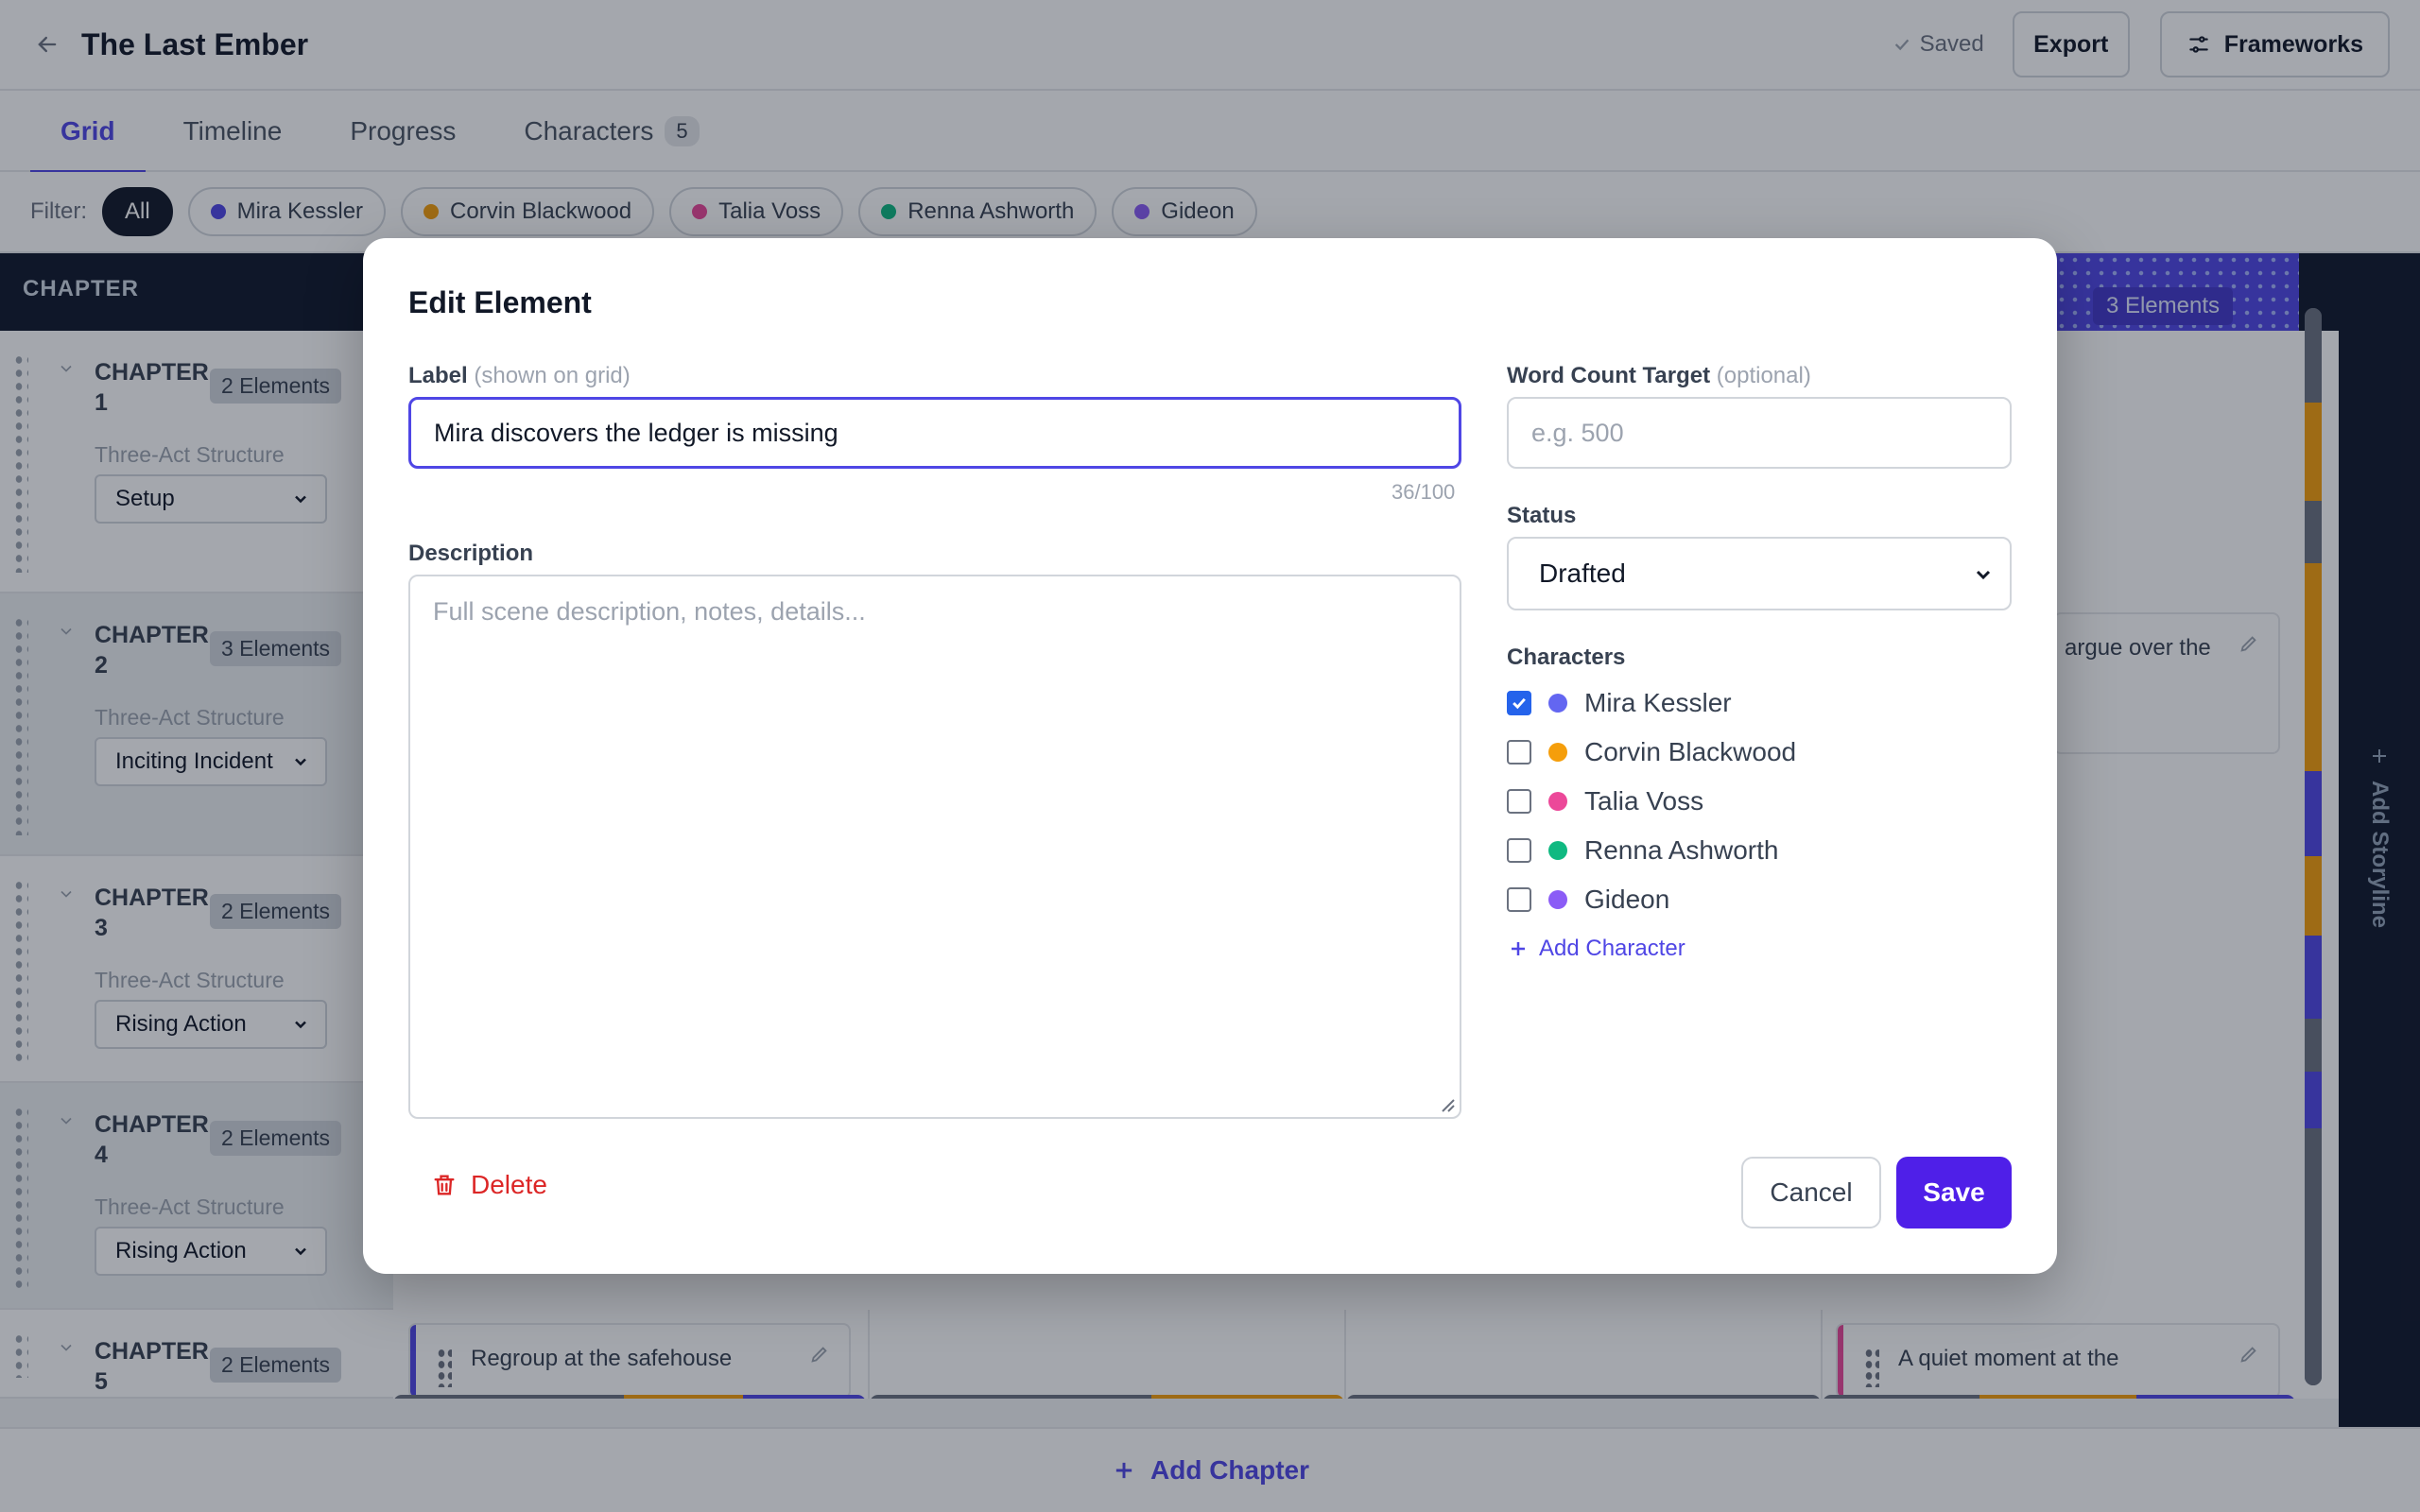  Describe the element at coordinates (1984, 575) in the screenshot. I see `chevron-down-icon` at that location.